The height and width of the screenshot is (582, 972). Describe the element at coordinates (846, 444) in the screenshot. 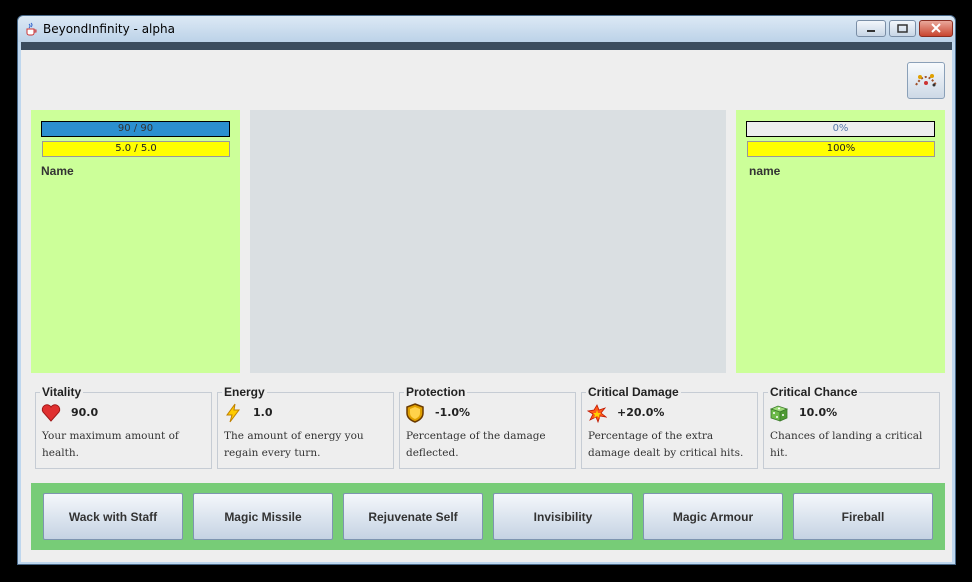

I see `stat-description: Chances of landing a critical hit.` at that location.